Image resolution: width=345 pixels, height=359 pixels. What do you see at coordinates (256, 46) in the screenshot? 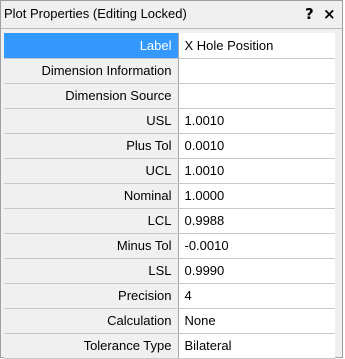
I see `property-value: X Hole Position` at bounding box center [256, 46].